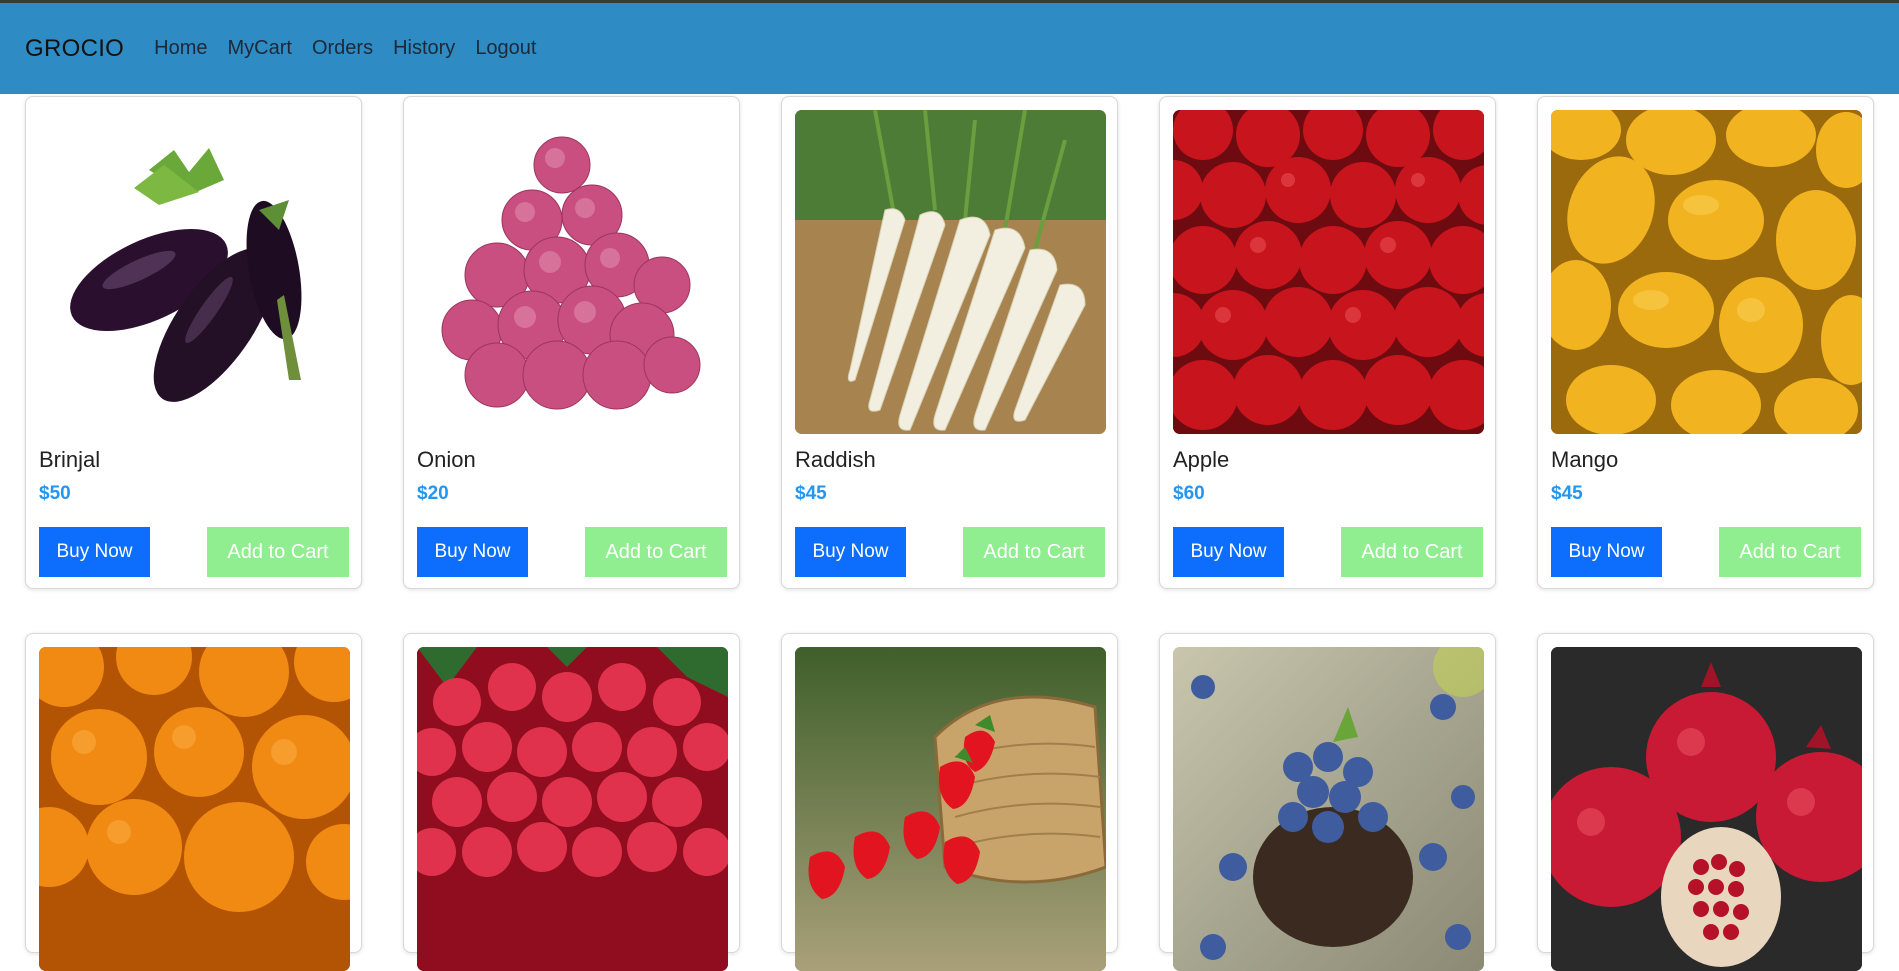 The width and height of the screenshot is (1899, 971). Describe the element at coordinates (505, 48) in the screenshot. I see `nav-link-logout: Logout` at that location.